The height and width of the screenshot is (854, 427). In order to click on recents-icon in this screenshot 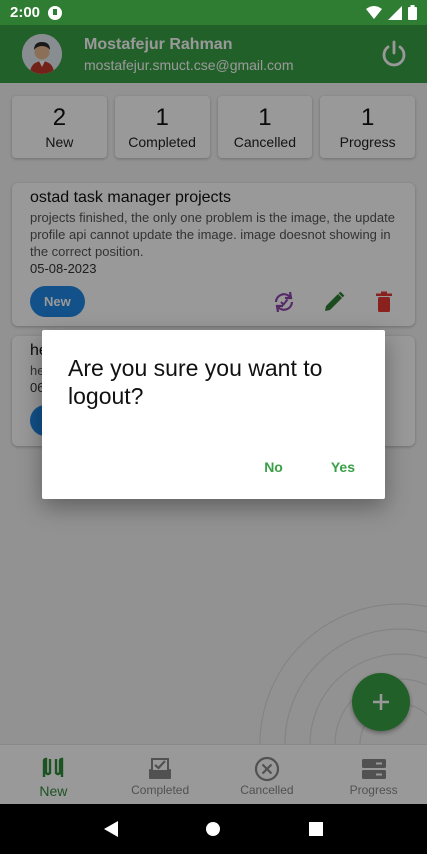, I will do `click(316, 829)`.